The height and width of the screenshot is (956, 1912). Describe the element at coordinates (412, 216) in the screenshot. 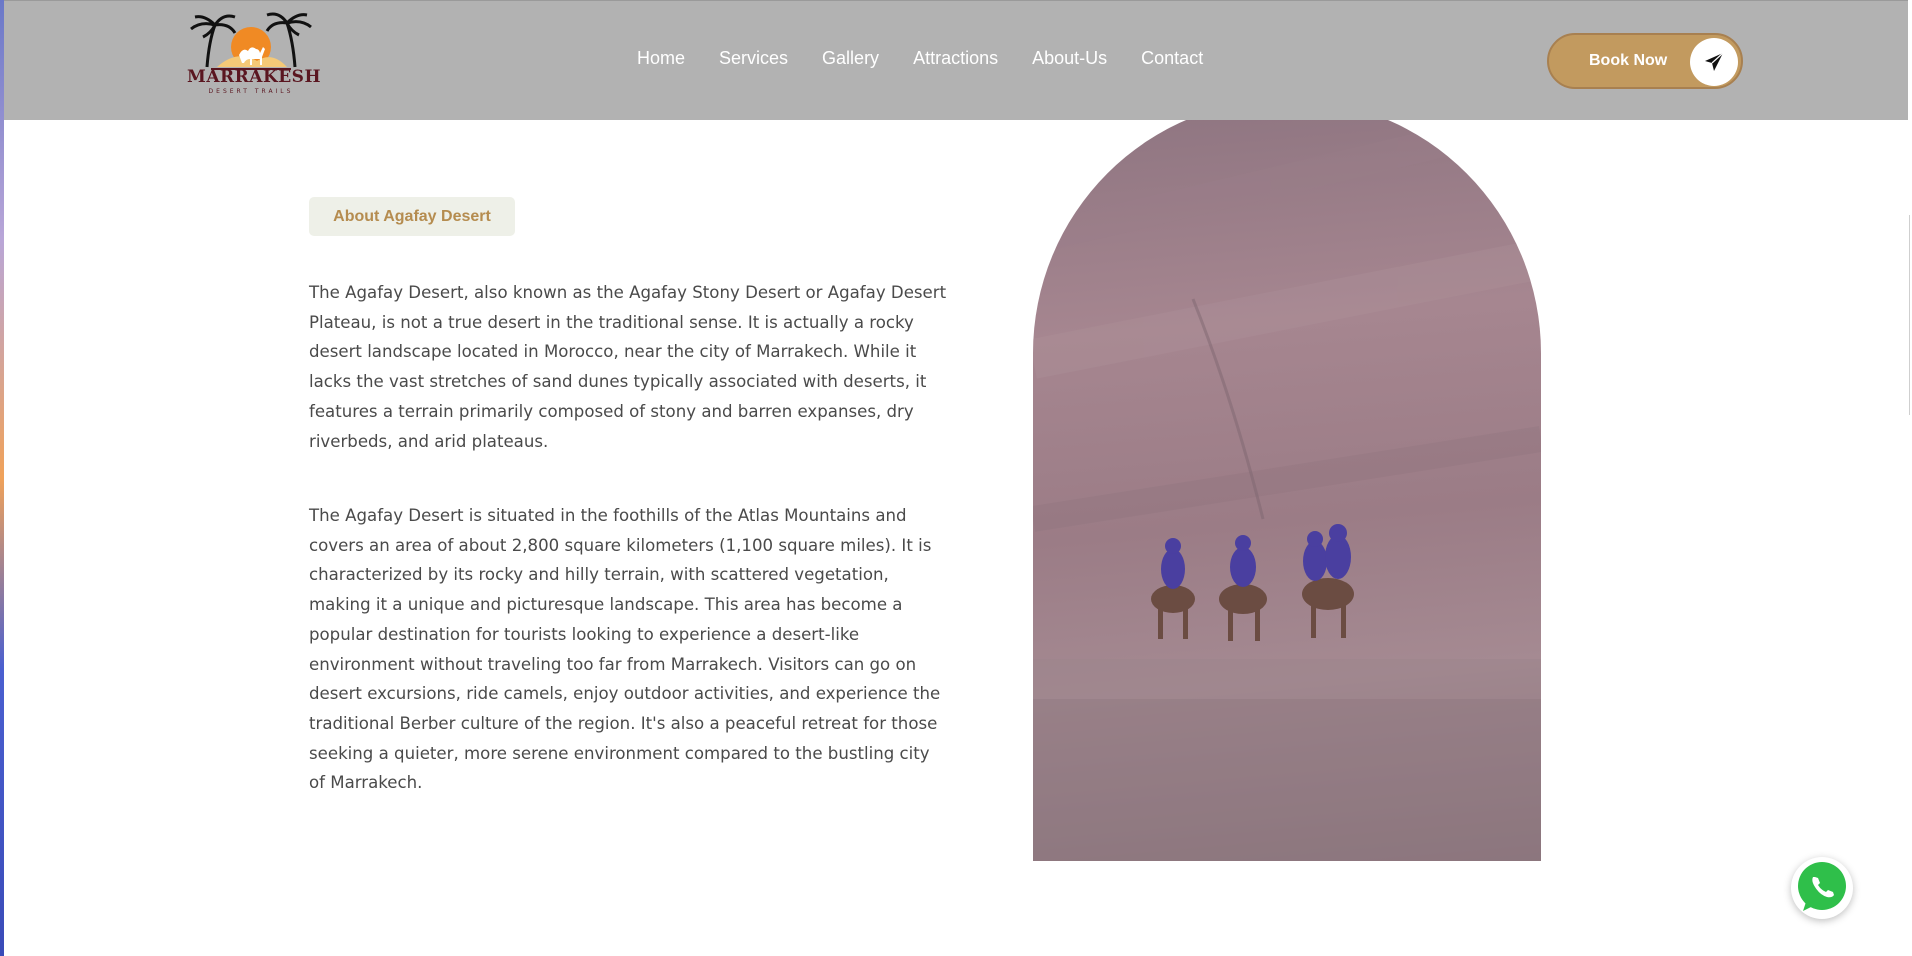

I see `section-badge: About Agafay Desert` at that location.